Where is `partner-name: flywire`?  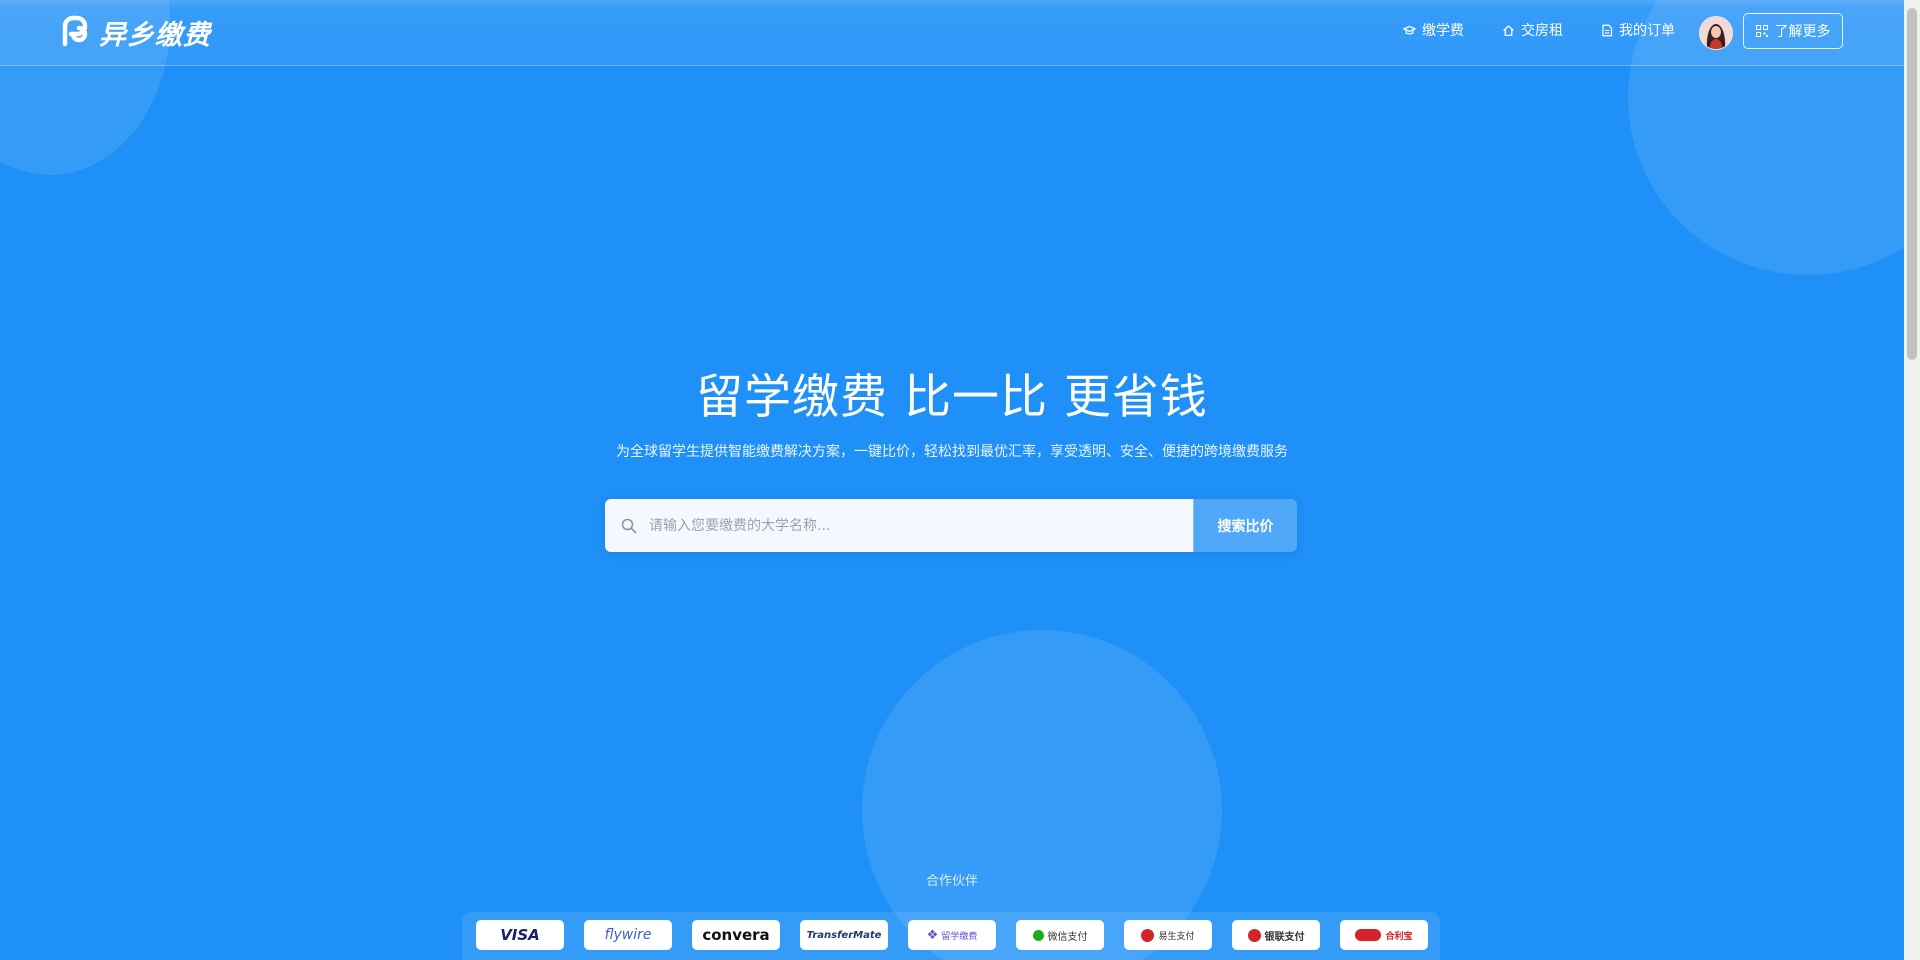 partner-name: flywire is located at coordinates (628, 935).